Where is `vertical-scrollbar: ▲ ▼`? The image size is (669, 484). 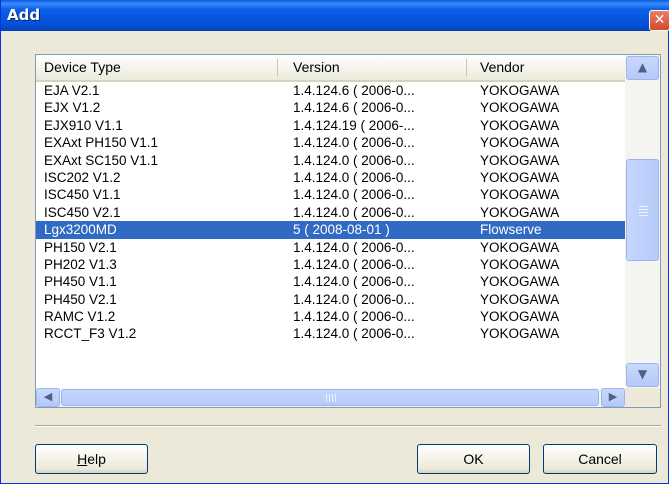
vertical-scrollbar: ▲ ▼ is located at coordinates (642, 221).